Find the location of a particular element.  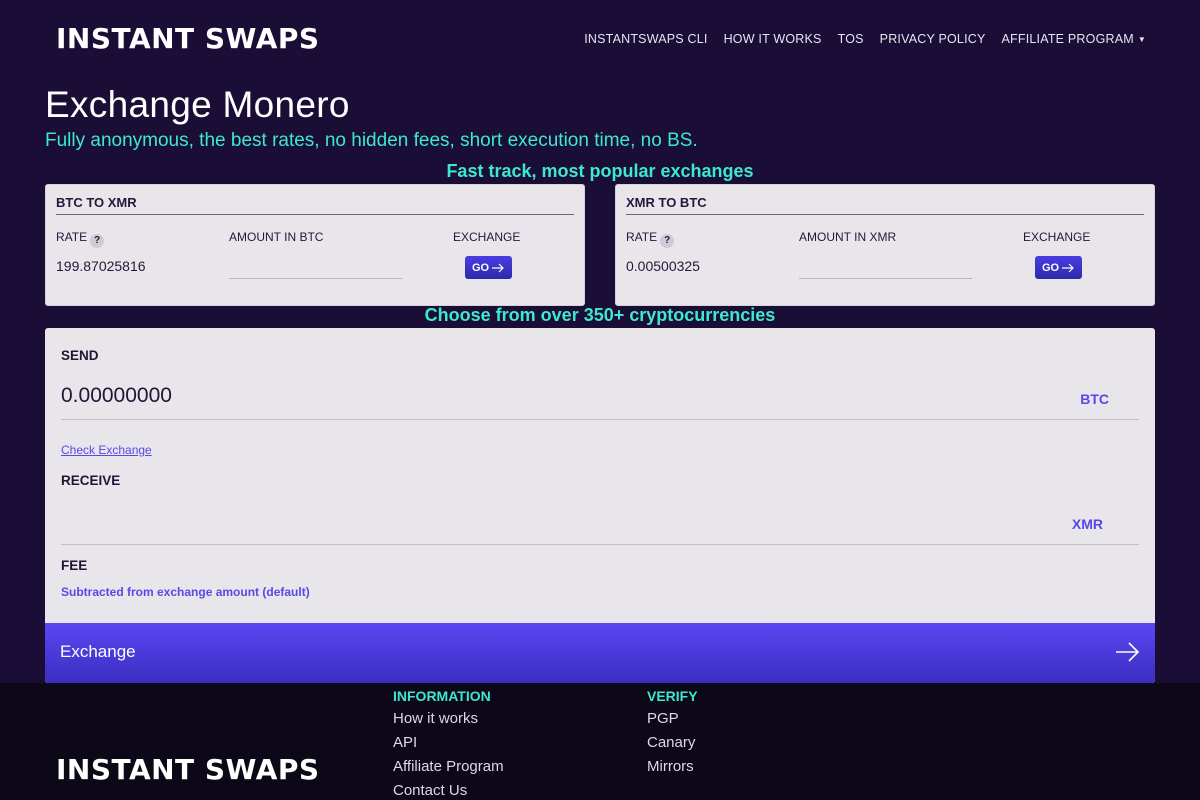

quick-card-title: XMR TO BTC is located at coordinates (885, 205).